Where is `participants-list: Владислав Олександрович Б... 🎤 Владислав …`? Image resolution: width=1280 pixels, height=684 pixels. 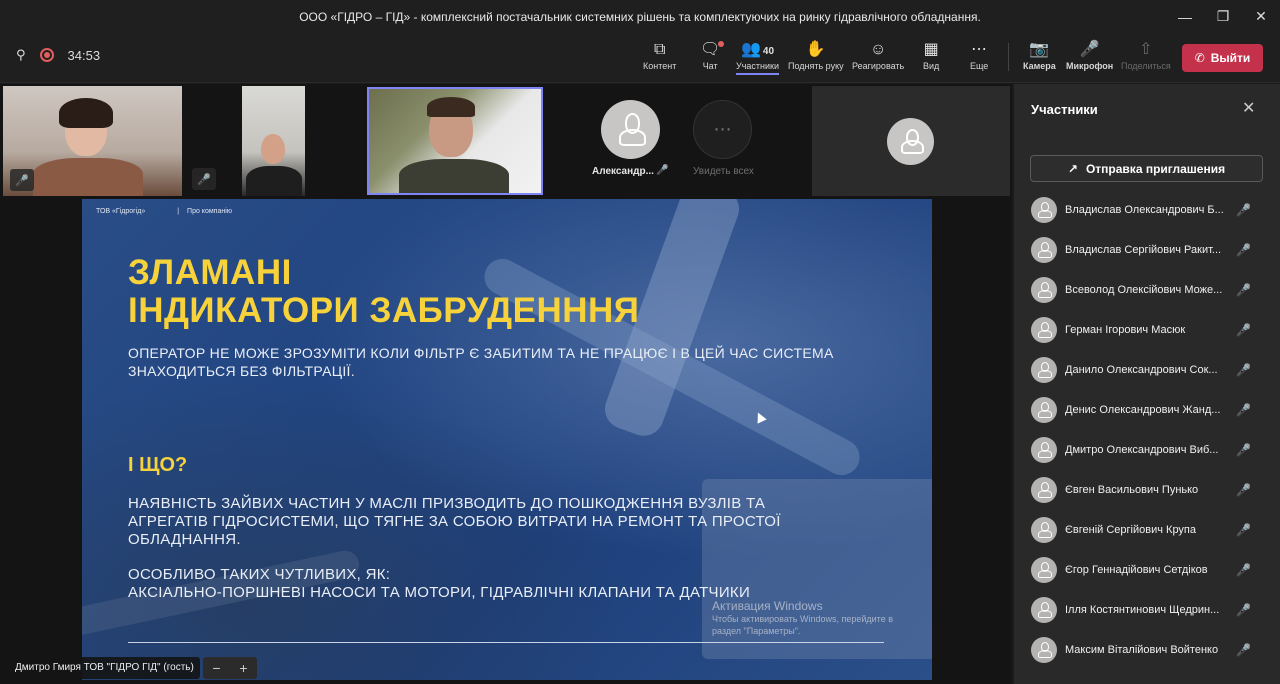
participants-list: Владислав Олександрович Б... 🎤 Владислав … is located at coordinates (1147, 430).